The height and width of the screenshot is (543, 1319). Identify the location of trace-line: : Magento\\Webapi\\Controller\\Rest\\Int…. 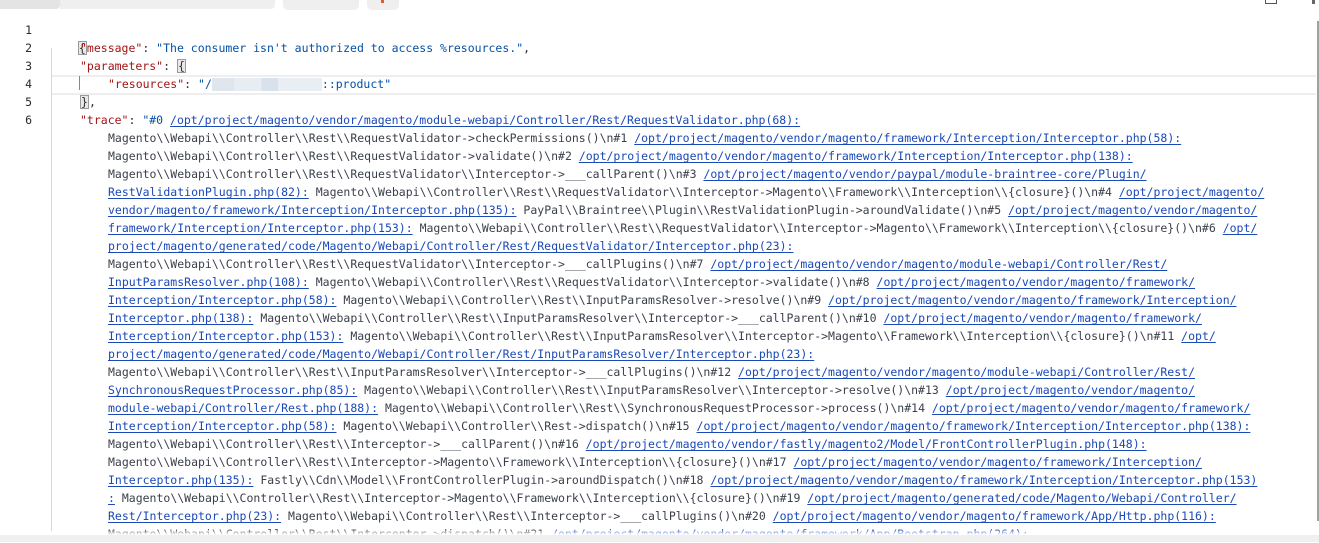
(672, 498).